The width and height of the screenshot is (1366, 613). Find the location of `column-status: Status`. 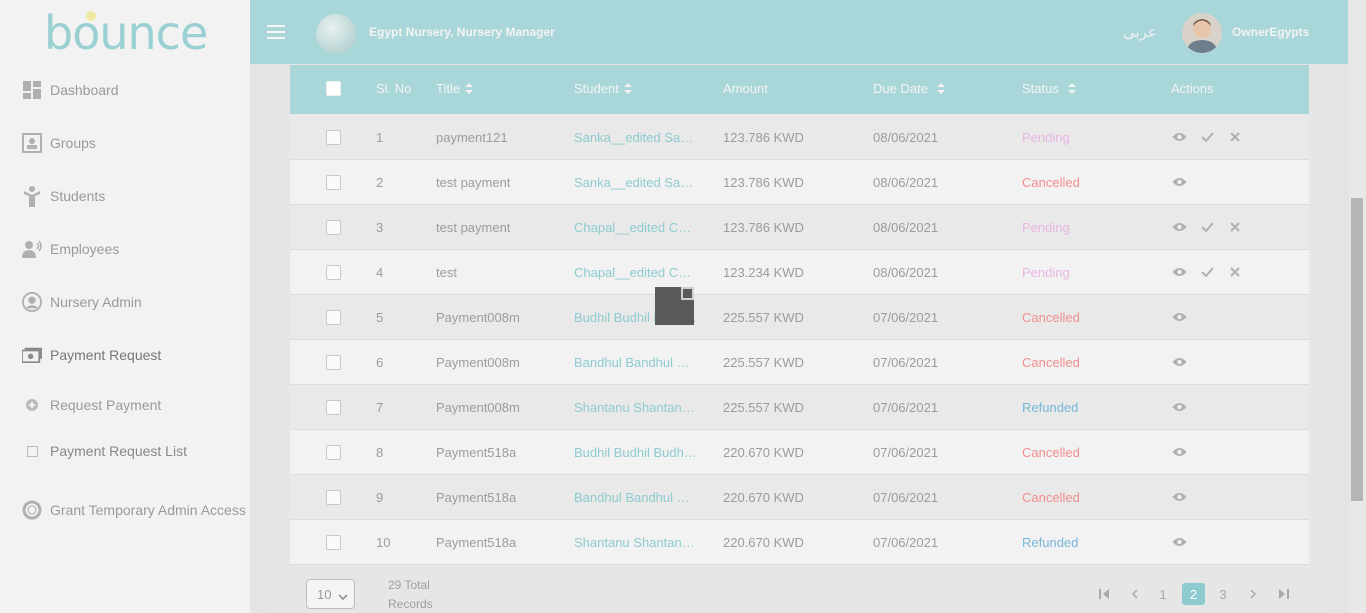

column-status: Status is located at coordinates (1049, 88).